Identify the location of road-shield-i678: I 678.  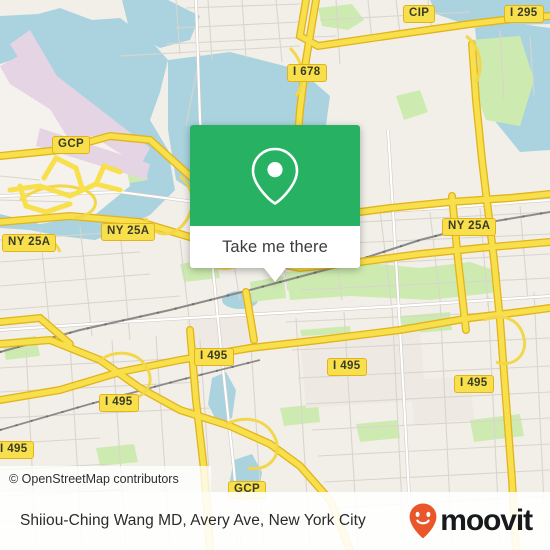
(307, 73).